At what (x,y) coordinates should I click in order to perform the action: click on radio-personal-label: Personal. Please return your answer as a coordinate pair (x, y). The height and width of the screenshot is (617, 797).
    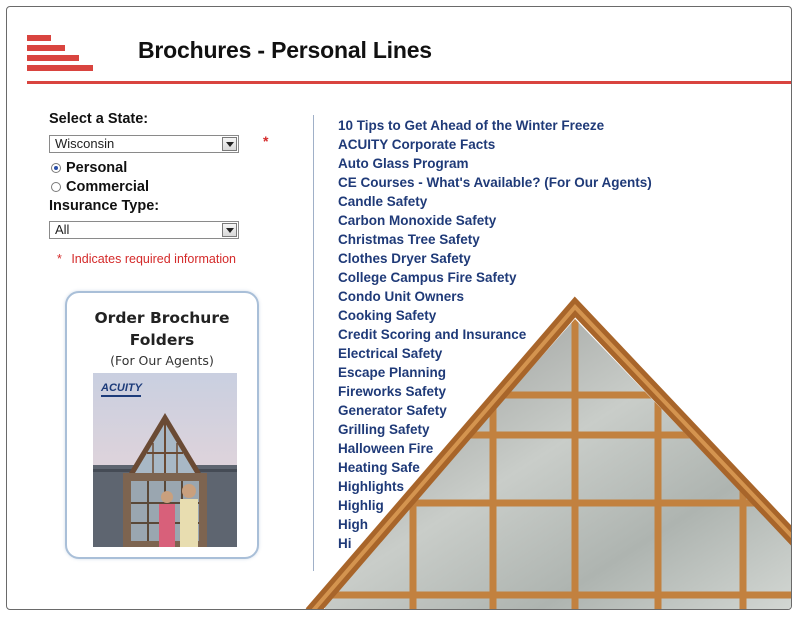
    Looking at the image, I should click on (97, 167).